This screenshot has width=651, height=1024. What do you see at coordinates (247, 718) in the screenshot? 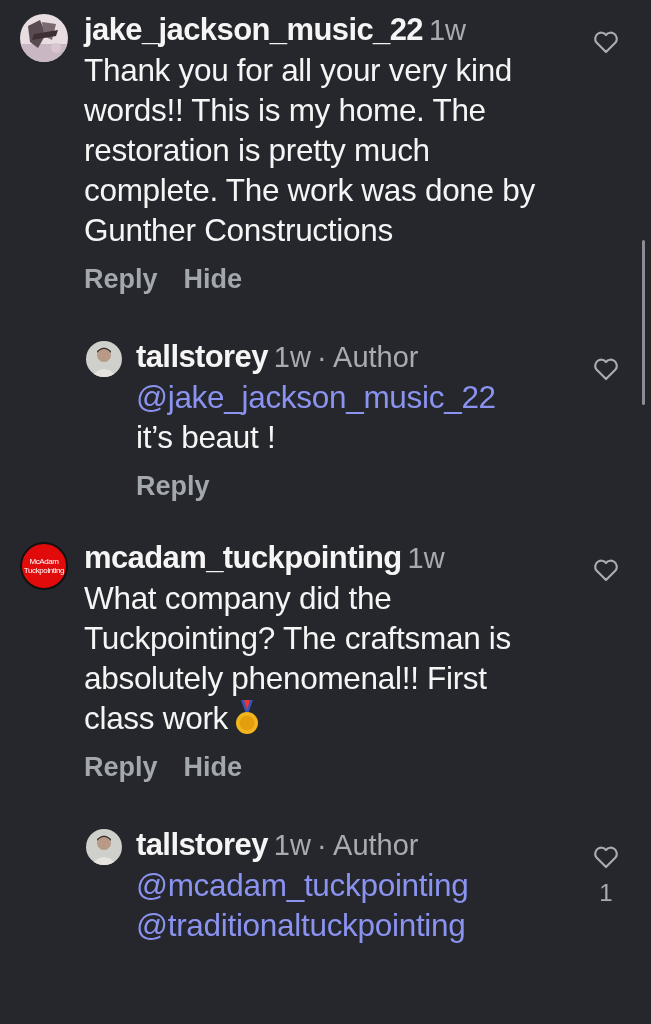
I see `medal-icon` at bounding box center [247, 718].